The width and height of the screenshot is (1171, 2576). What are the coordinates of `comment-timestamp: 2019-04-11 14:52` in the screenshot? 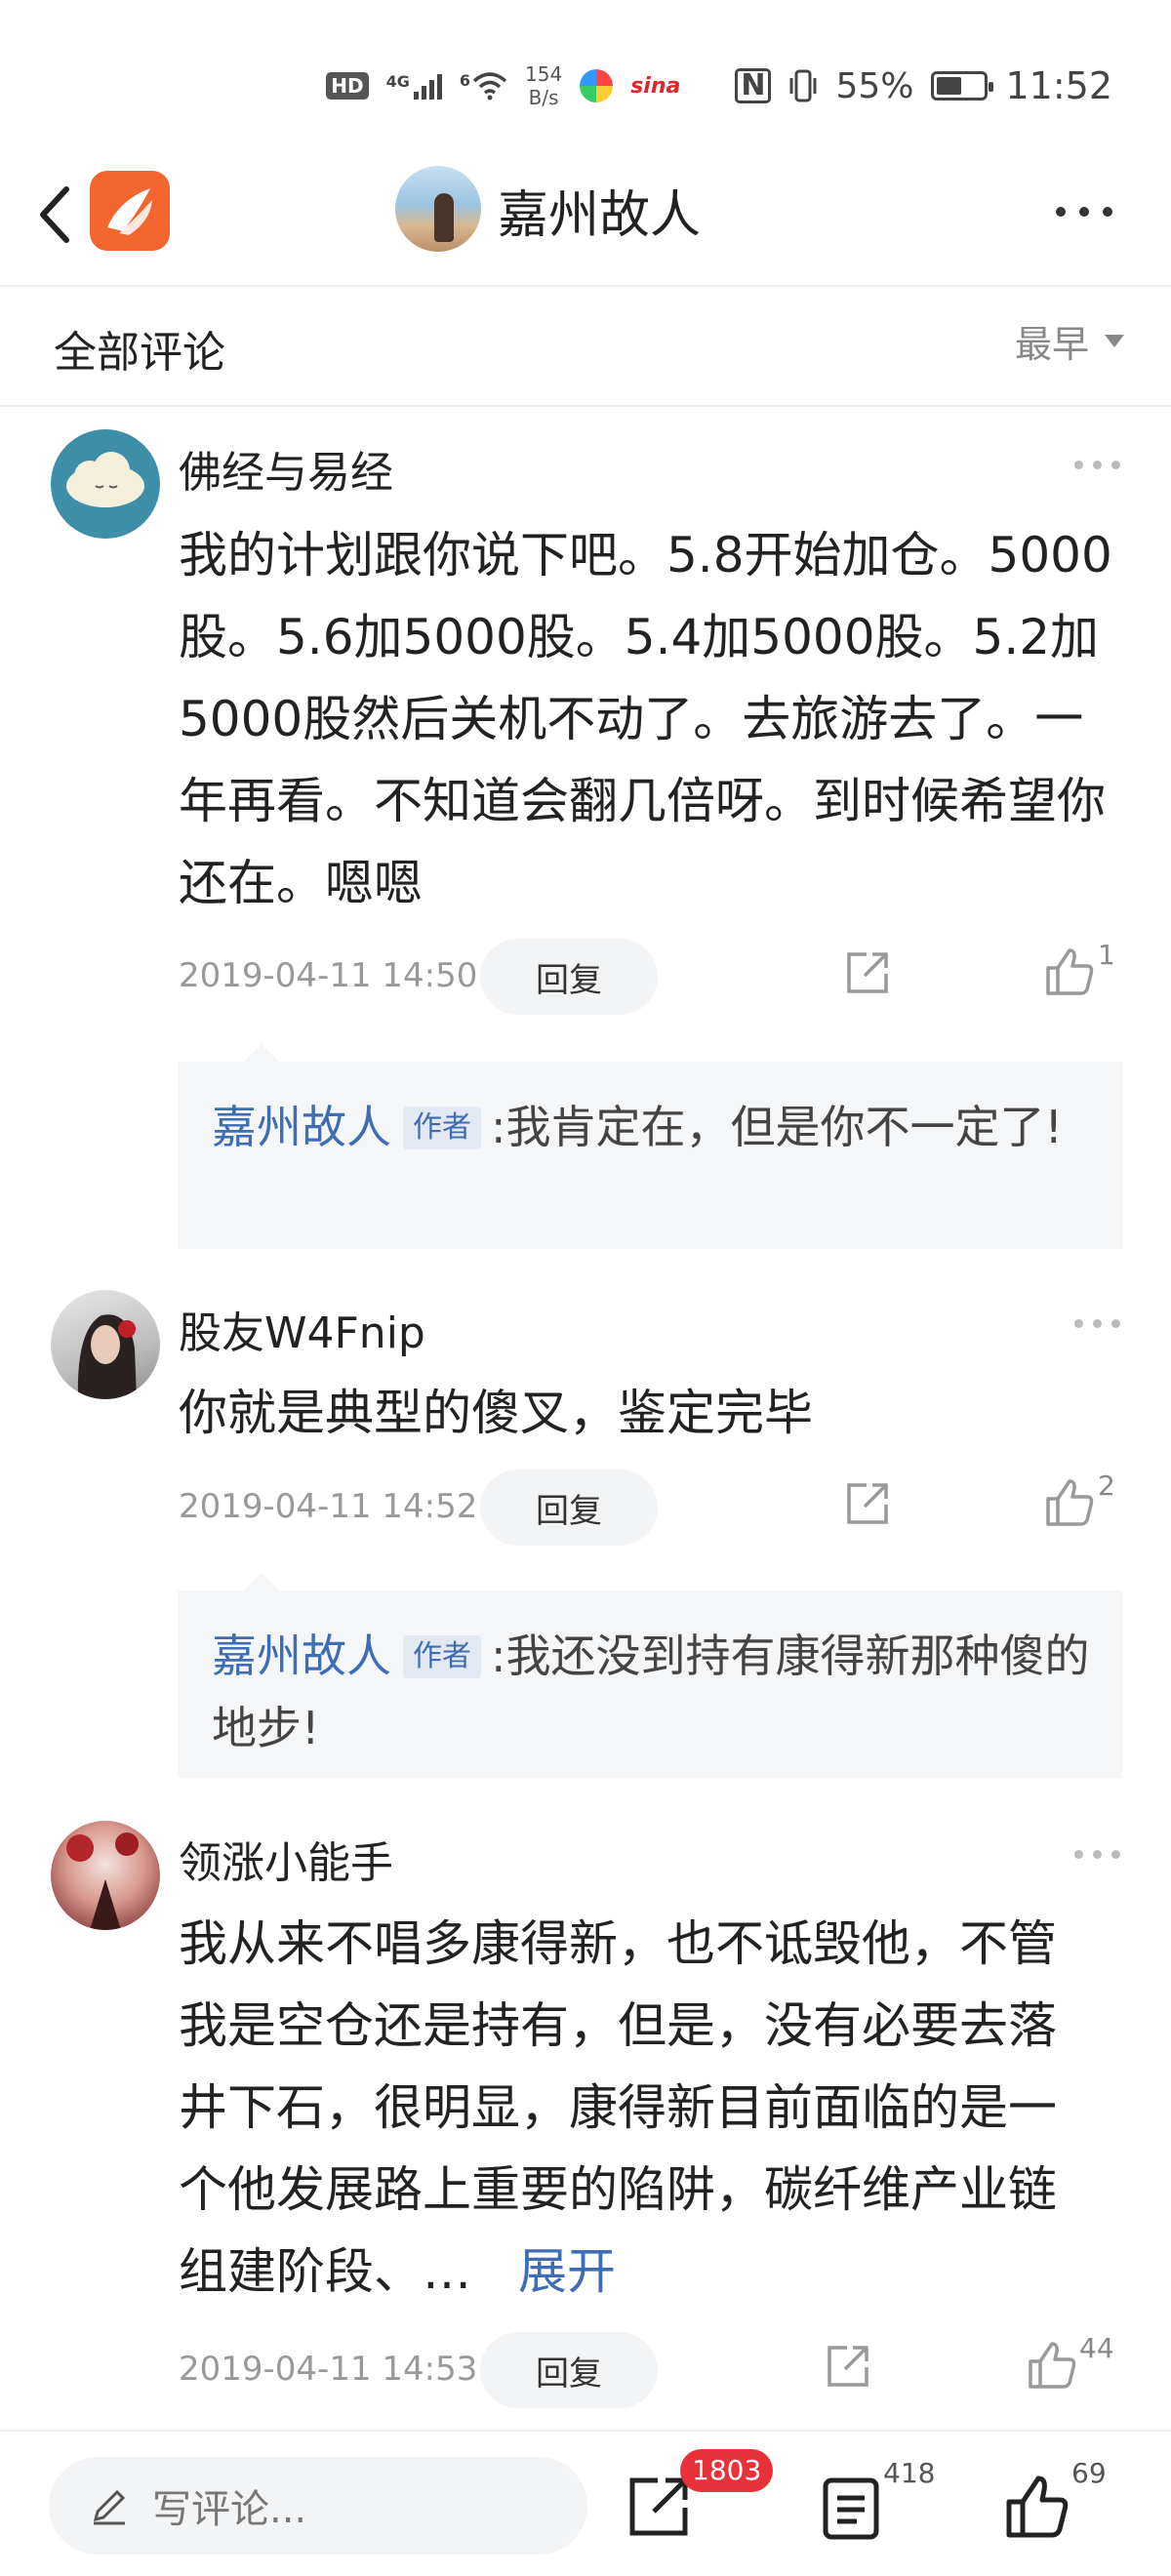 It's located at (328, 1506).